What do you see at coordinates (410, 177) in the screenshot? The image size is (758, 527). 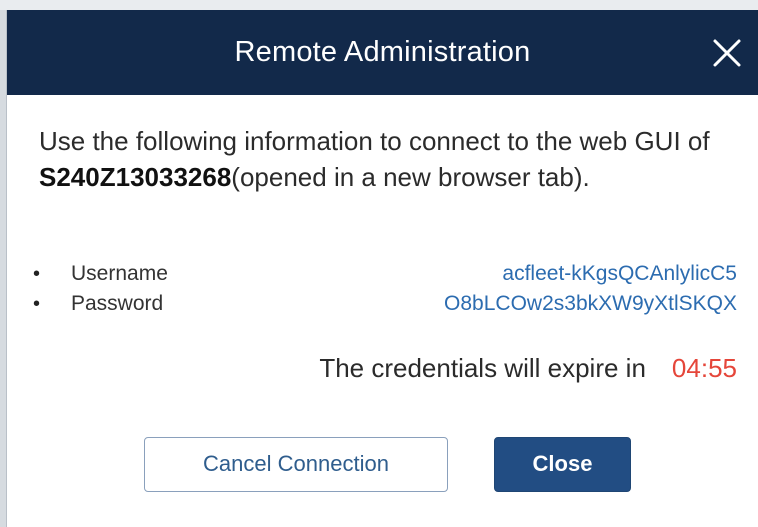 I see `intro-after: (opened in a new browser tab).` at bounding box center [410, 177].